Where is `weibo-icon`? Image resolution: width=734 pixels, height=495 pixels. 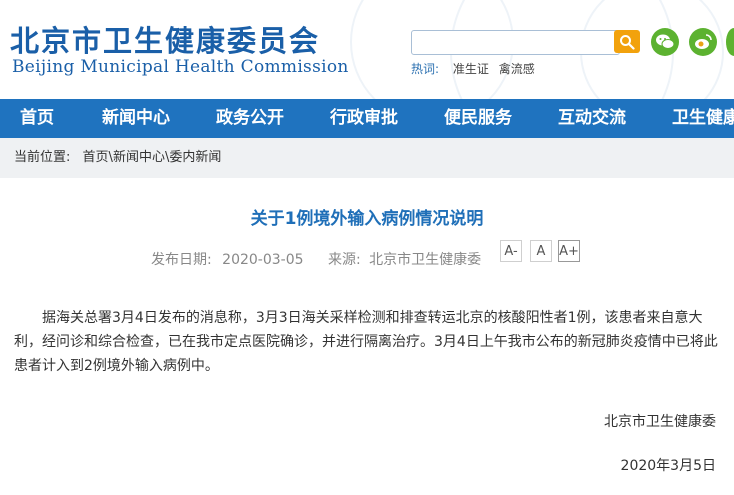 weibo-icon is located at coordinates (703, 41).